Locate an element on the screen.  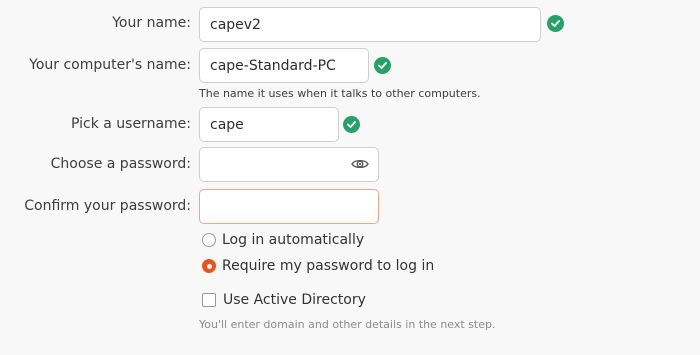
password-label: Choose a password: is located at coordinates (120, 164).